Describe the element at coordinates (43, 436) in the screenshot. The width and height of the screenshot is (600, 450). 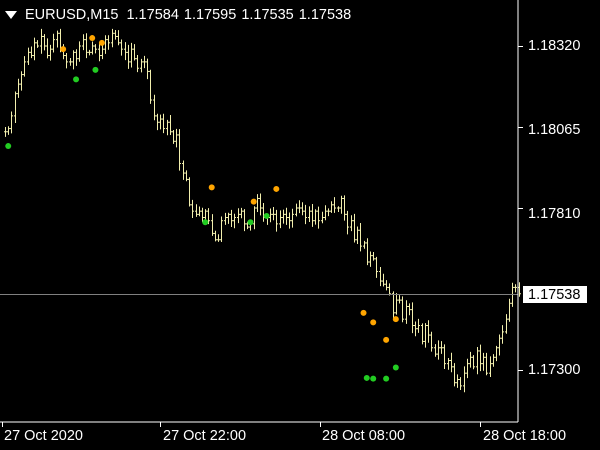
I see `x-tick-label: 27 Oct 2020` at that location.